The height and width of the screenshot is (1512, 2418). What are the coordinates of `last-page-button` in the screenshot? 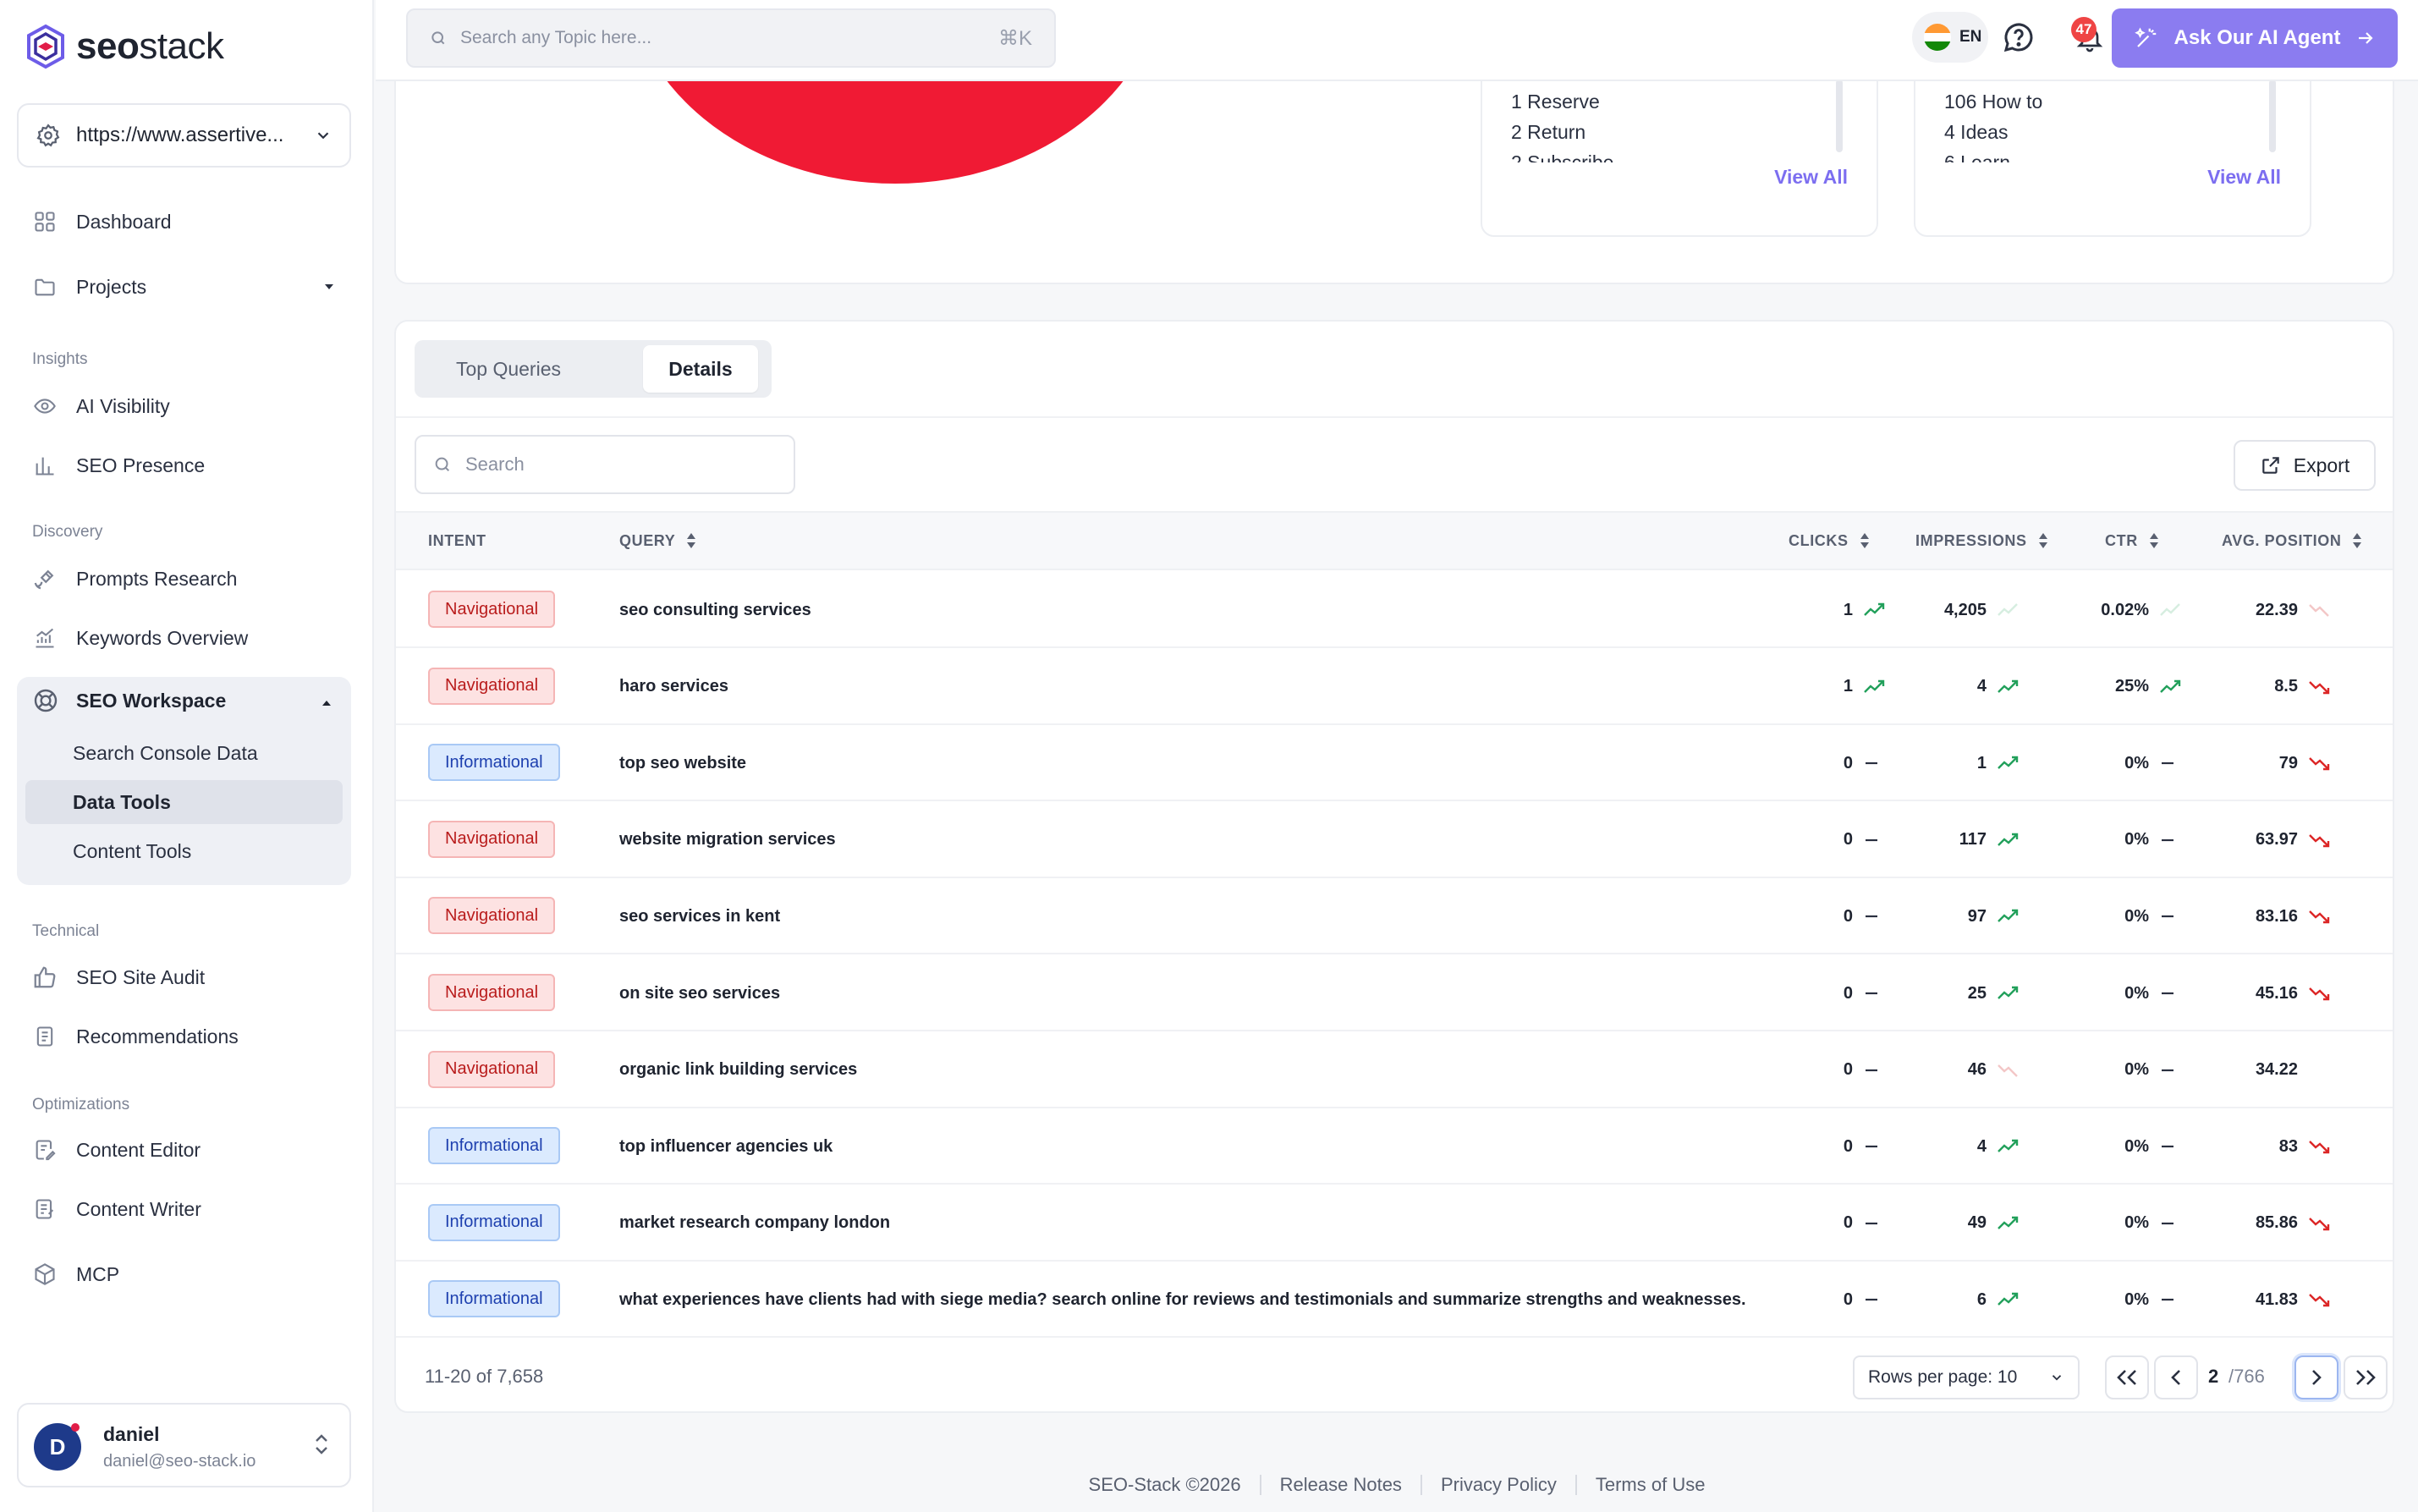 It's located at (2366, 1377).